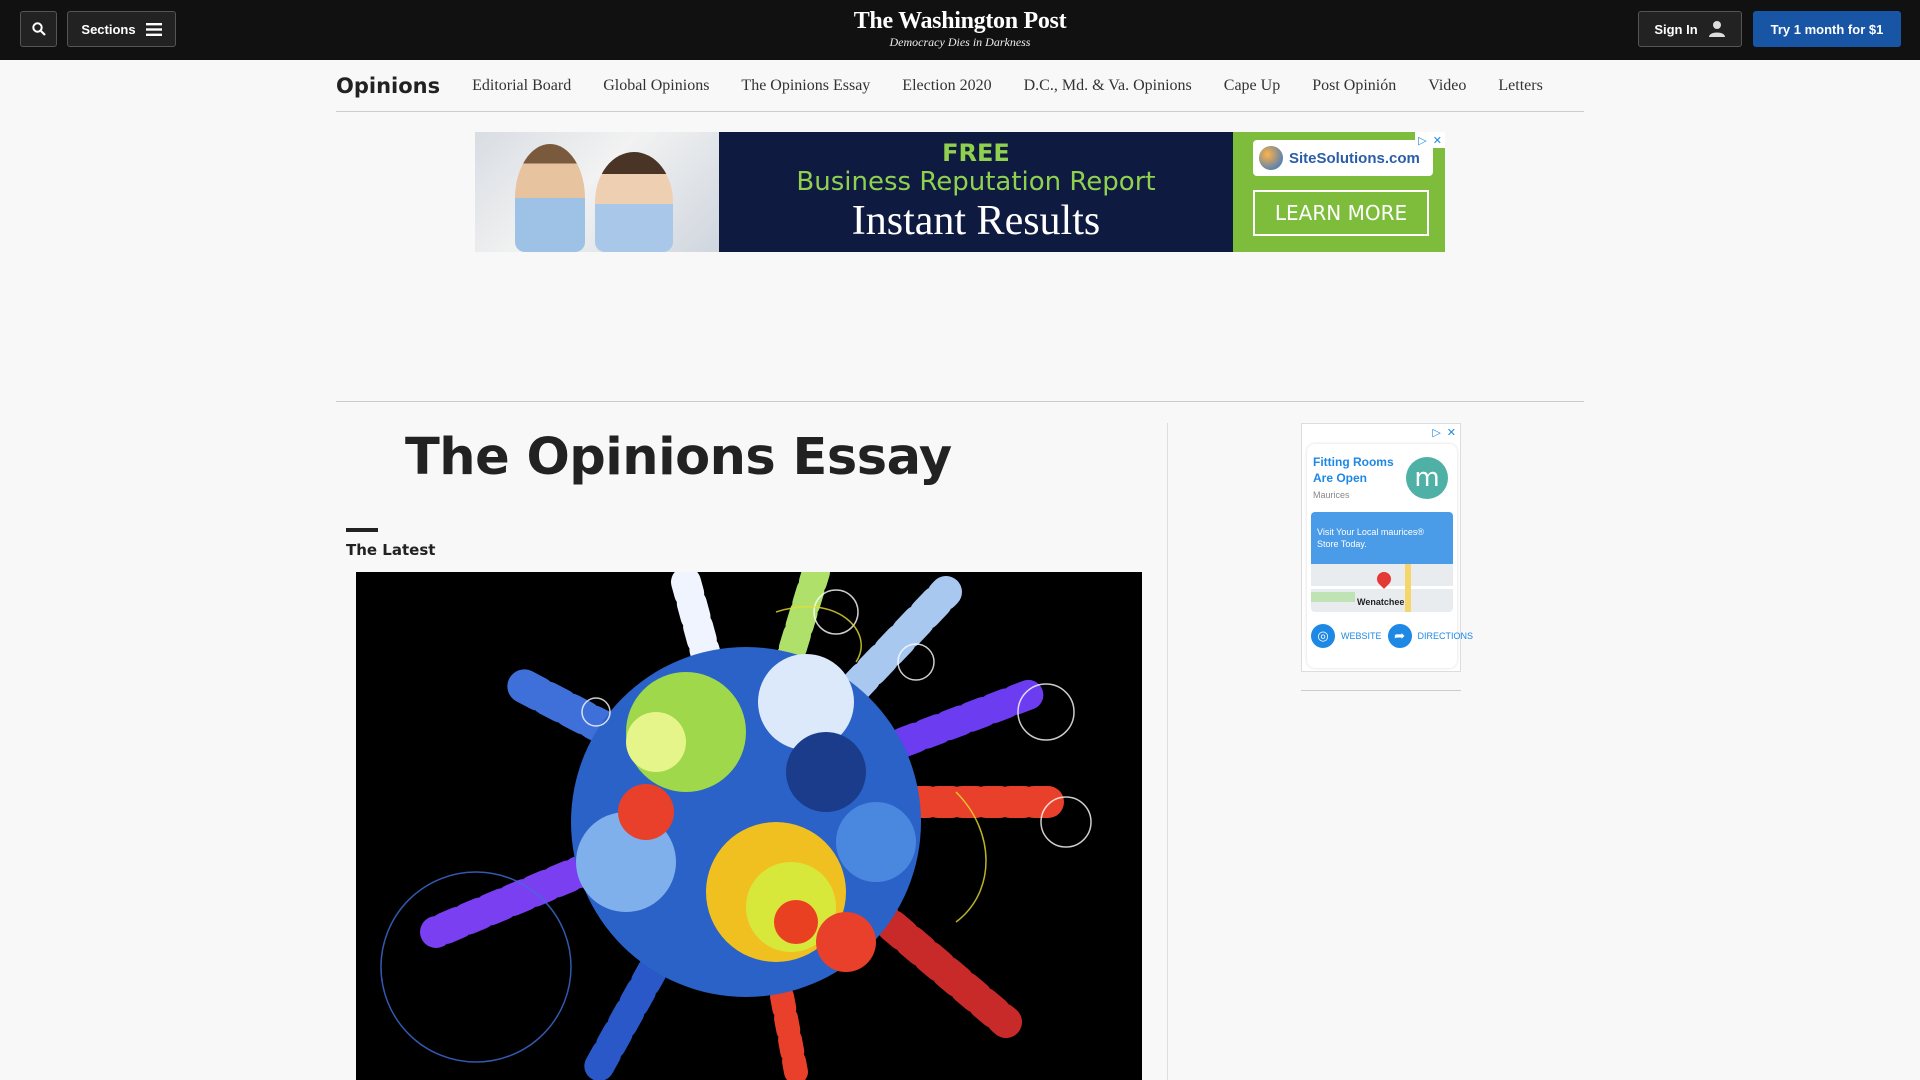 Image resolution: width=1920 pixels, height=1080 pixels. I want to click on side-ad-title: Fitting Rooms Are Open, so click(1358, 470).